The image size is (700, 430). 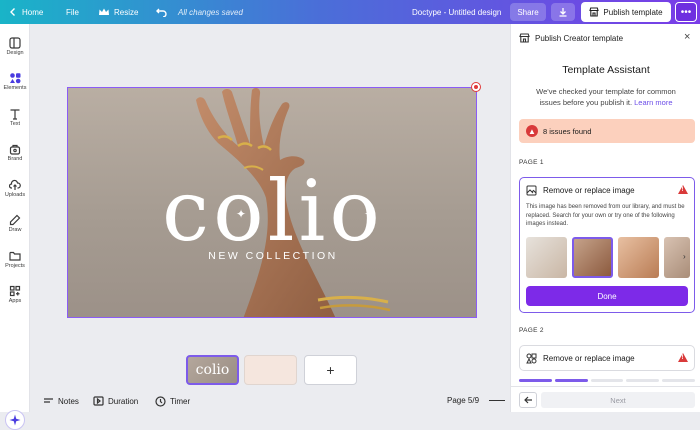 I want to click on home-button: Home, so click(x=25, y=12).